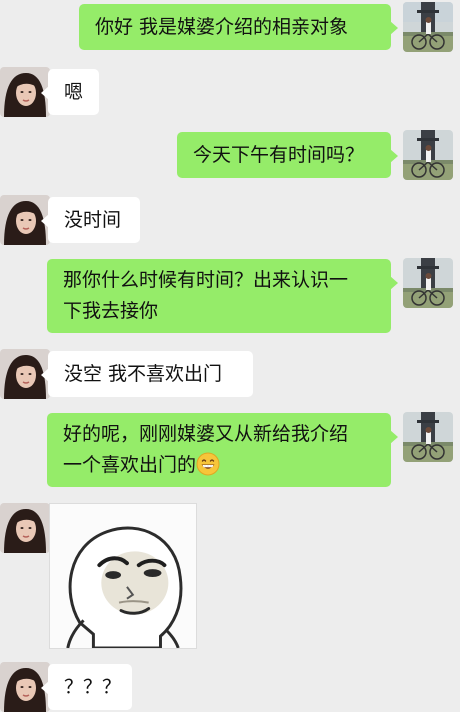 The width and height of the screenshot is (460, 712). I want to click on sticker-message, so click(123, 576).